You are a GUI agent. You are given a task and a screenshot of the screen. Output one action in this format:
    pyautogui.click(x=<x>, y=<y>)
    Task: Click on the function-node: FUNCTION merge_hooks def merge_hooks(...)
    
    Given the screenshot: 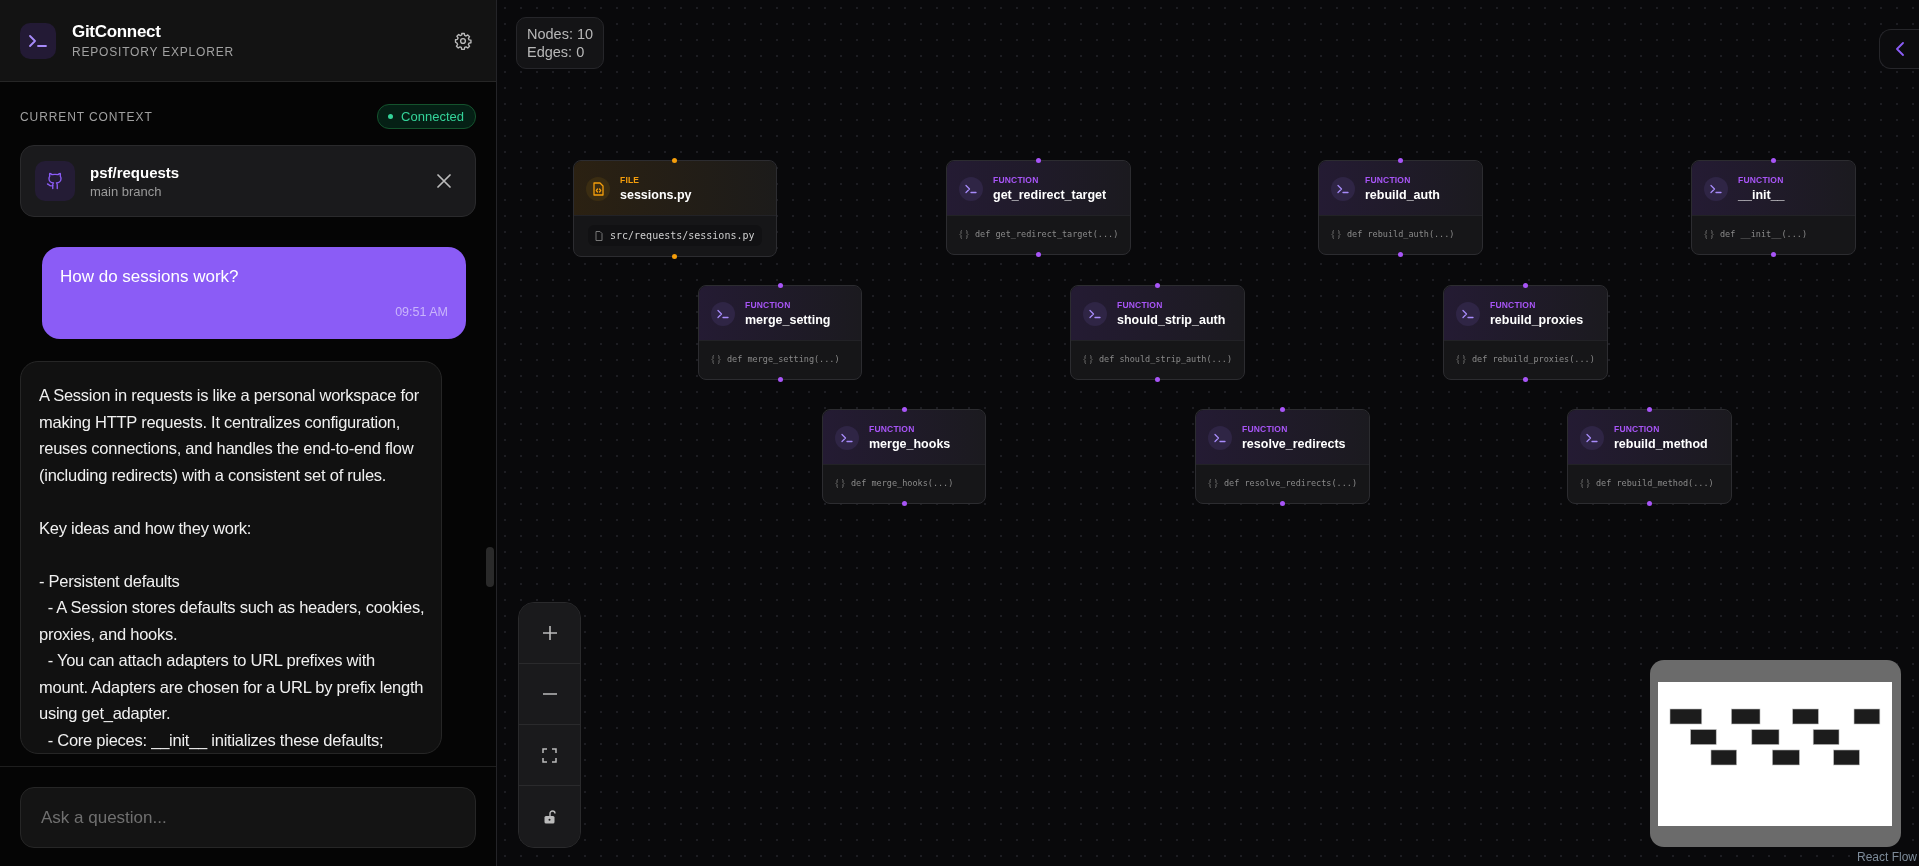 What is the action you would take?
    pyautogui.click(x=904, y=456)
    